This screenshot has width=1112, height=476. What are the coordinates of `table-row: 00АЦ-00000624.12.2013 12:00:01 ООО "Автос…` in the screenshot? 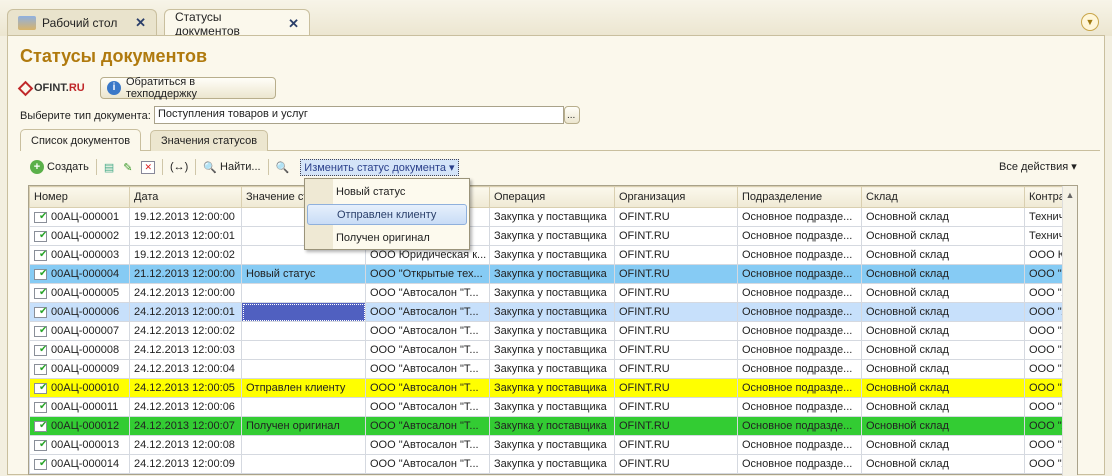 It's located at (546, 312).